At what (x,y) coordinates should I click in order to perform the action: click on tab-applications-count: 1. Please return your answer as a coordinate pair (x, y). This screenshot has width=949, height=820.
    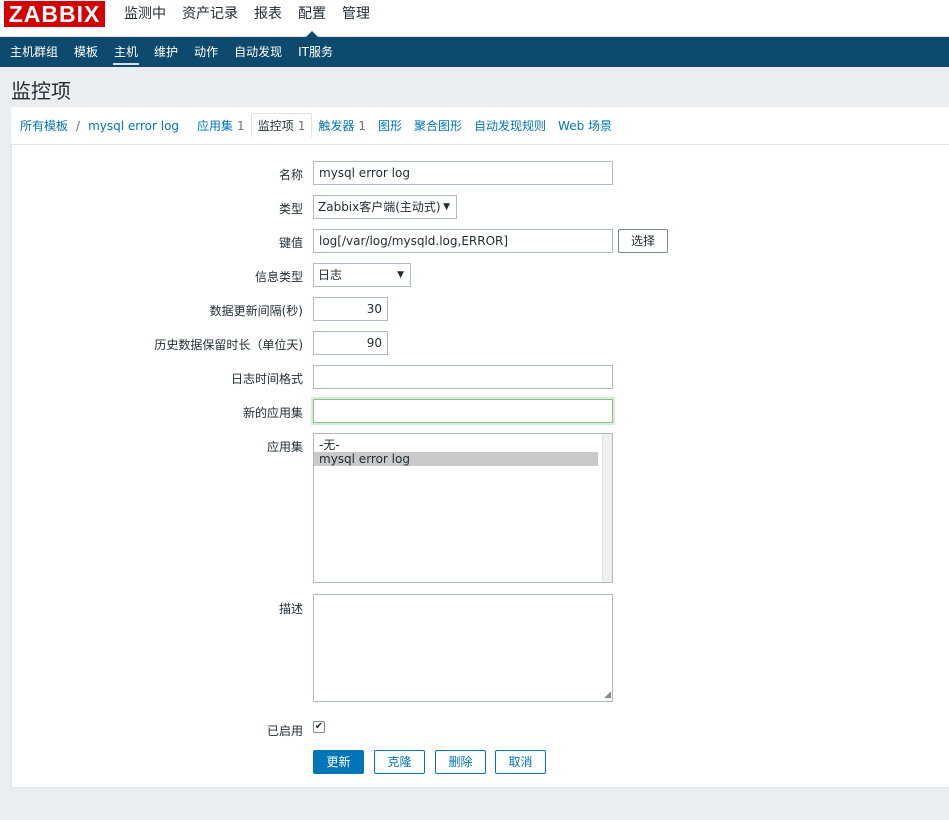
    Looking at the image, I should click on (241, 126).